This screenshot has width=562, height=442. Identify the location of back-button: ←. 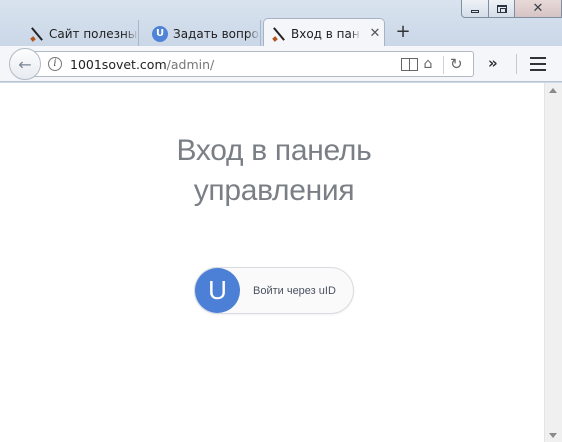
(25, 64).